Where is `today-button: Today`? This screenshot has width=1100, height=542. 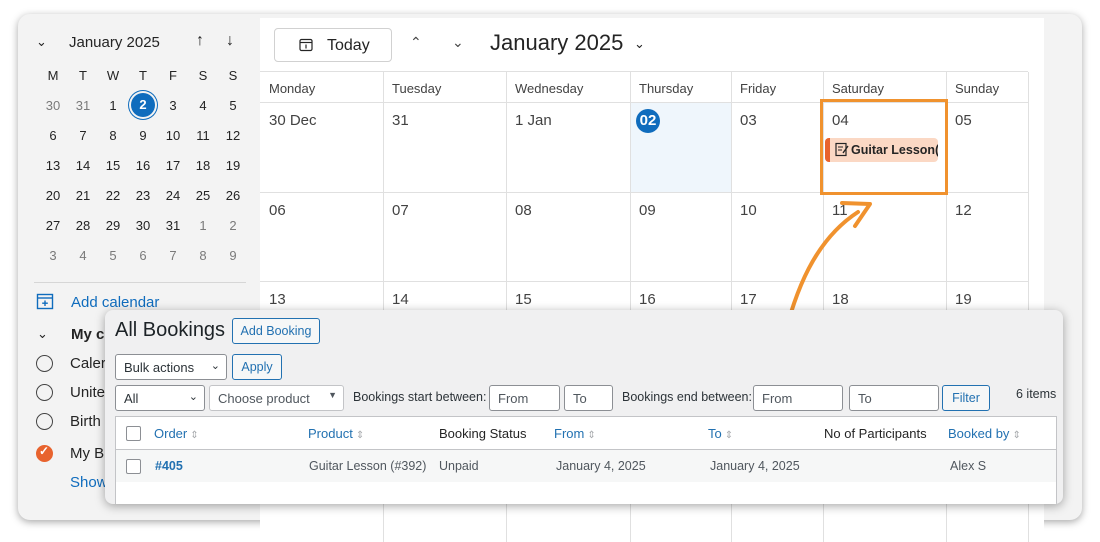
today-button: Today is located at coordinates (333, 45).